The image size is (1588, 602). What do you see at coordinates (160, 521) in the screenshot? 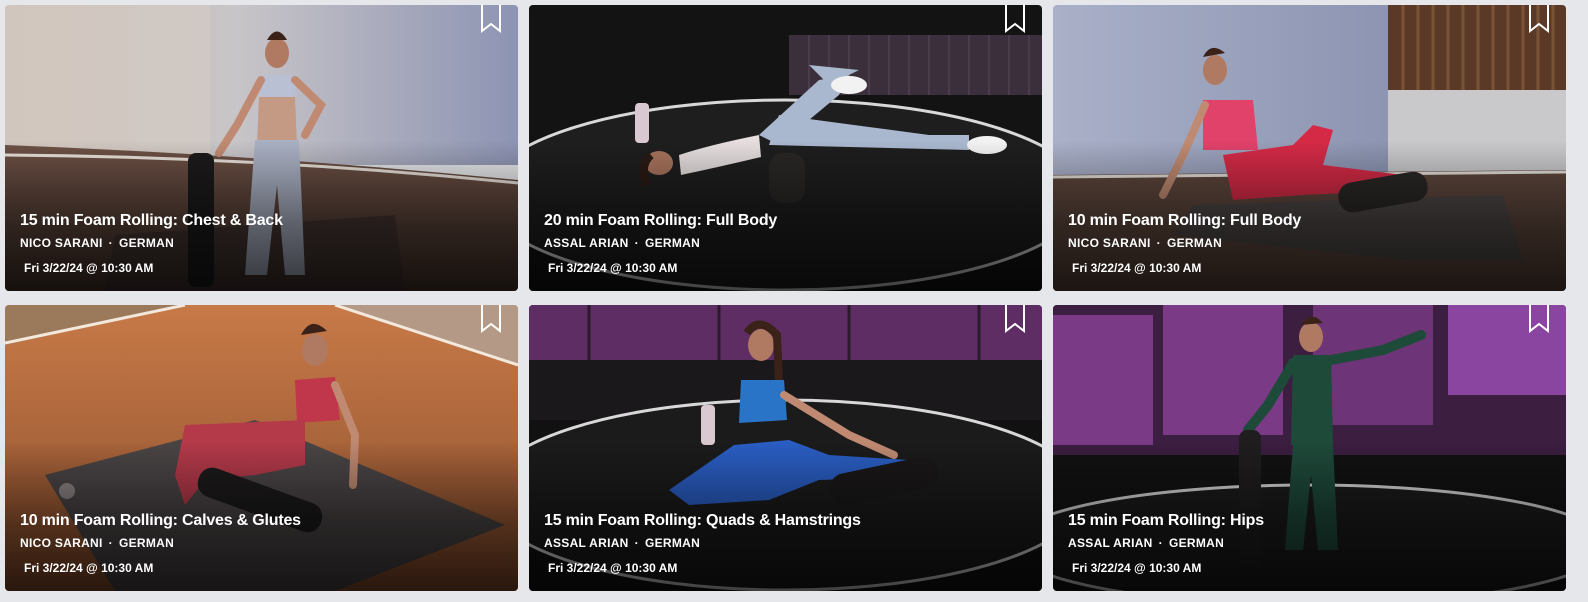
I see `class-title: 10 min Foam Rolling: Calves & Glutes` at bounding box center [160, 521].